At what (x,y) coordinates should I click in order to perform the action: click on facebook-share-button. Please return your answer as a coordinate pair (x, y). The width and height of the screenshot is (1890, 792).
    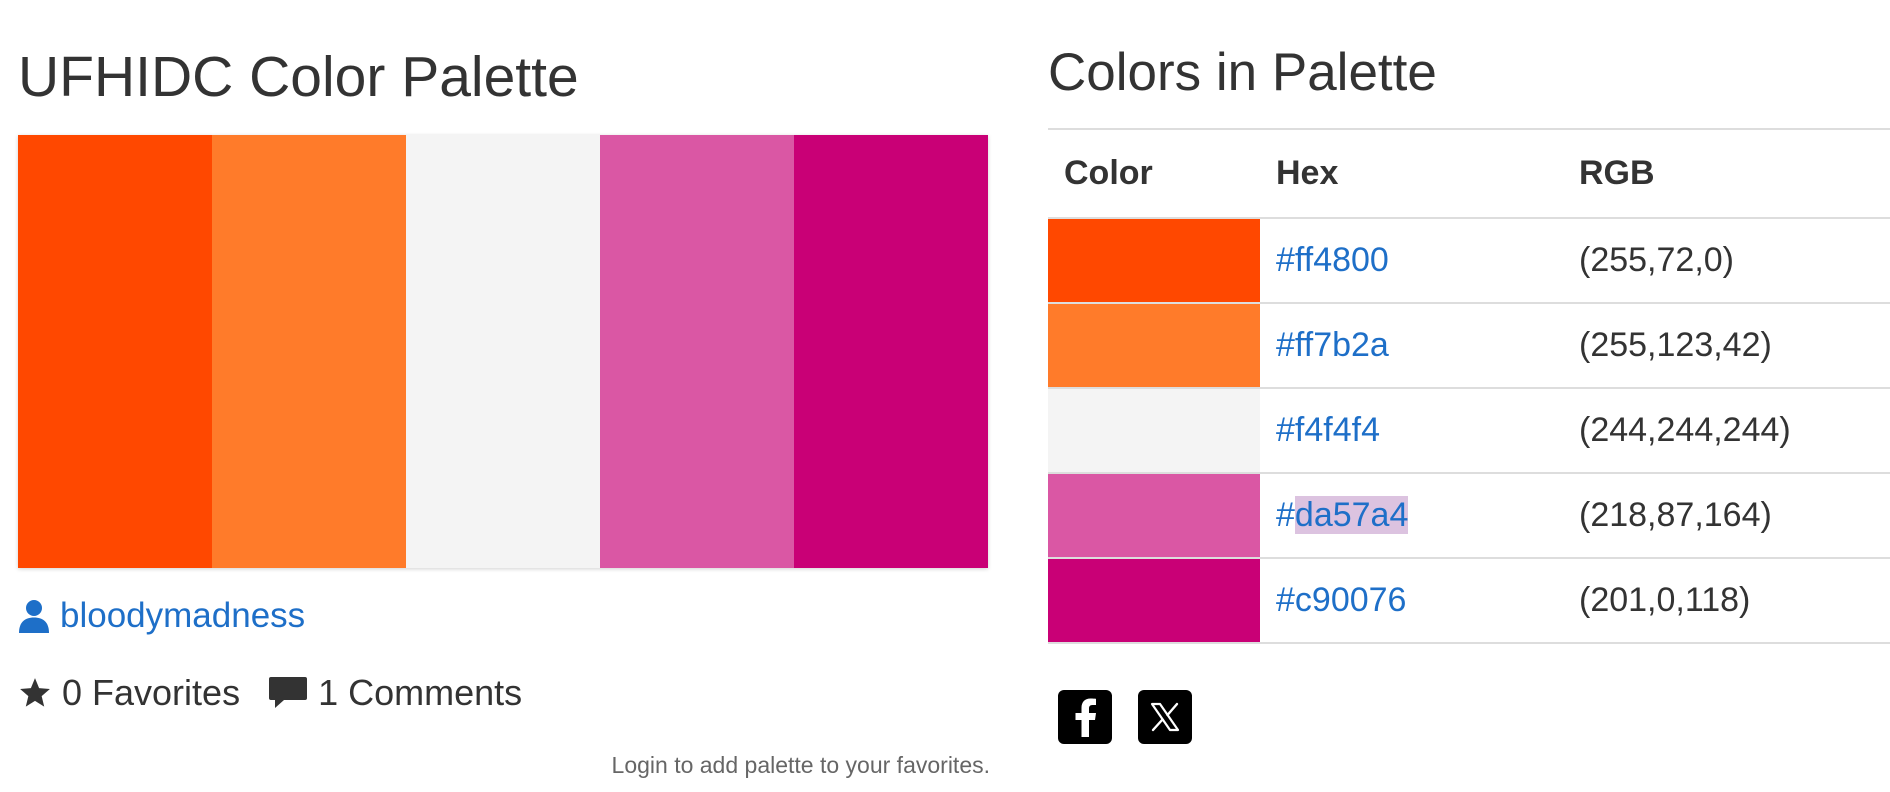
    Looking at the image, I should click on (1085, 717).